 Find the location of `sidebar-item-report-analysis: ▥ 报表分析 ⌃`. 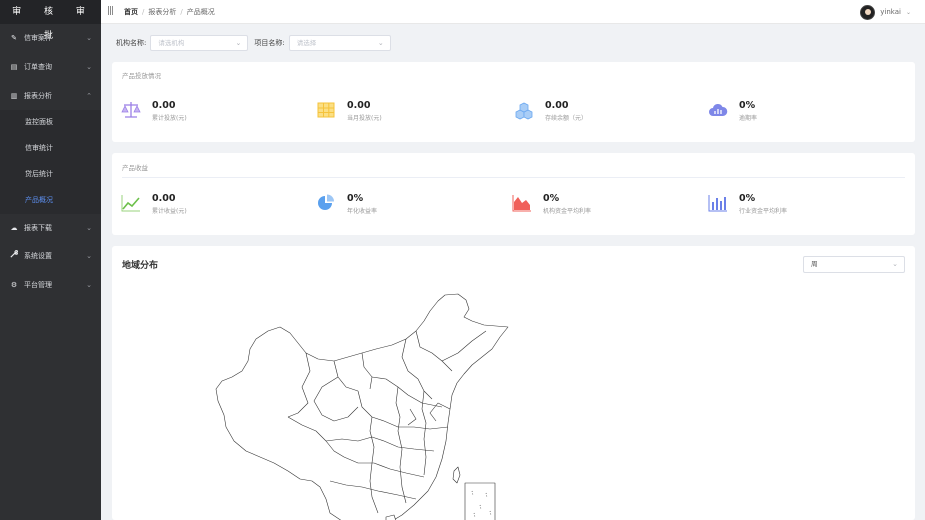

sidebar-item-report-analysis: ▥ 报表分析 ⌃ is located at coordinates (50, 96).